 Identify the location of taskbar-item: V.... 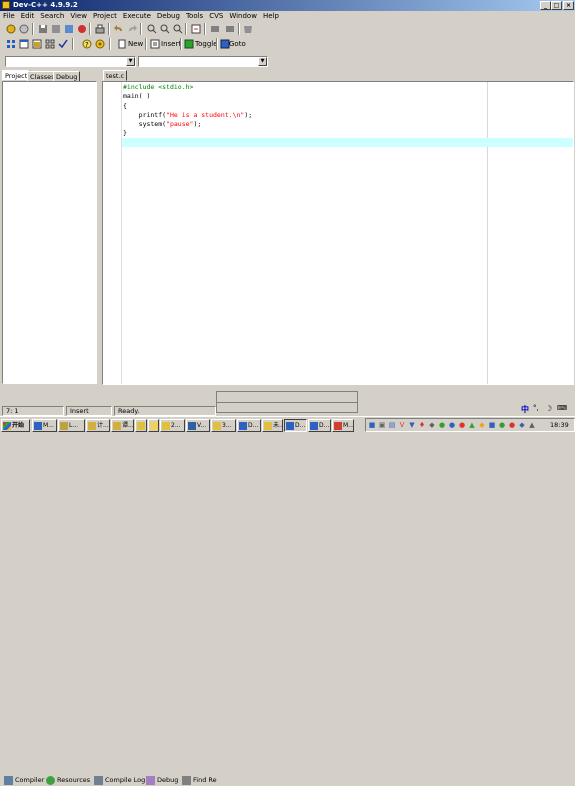
(198, 425).